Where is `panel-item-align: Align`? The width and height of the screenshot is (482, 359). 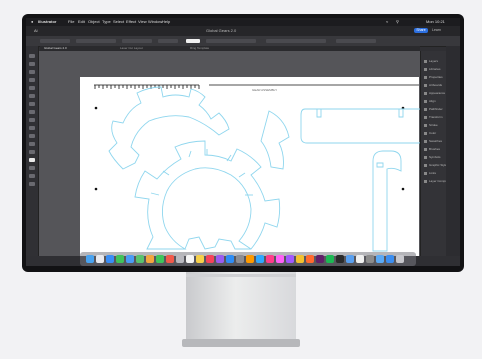 panel-item-align: Align is located at coordinates (430, 101).